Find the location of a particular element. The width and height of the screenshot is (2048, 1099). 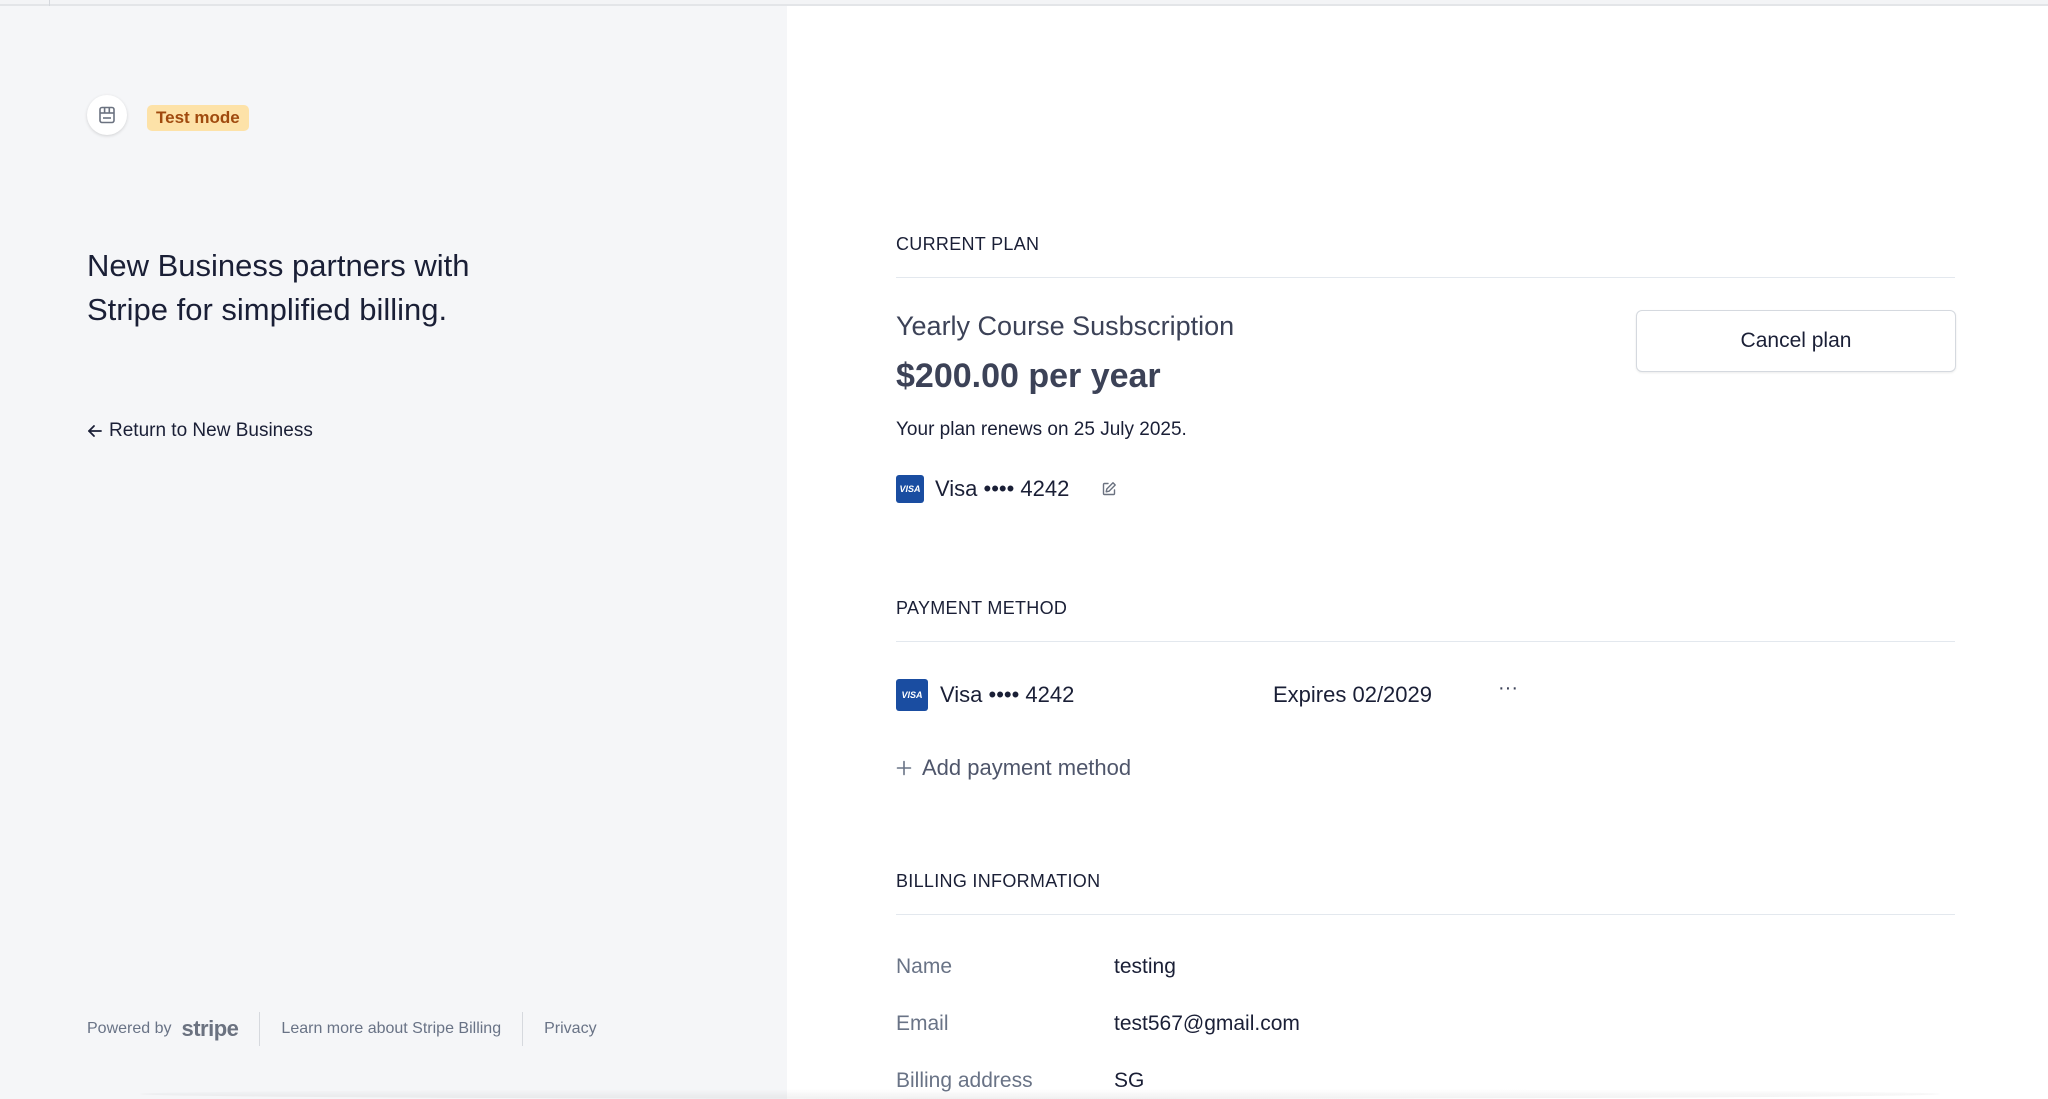

plan-price: $200.00 per year is located at coordinates (1028, 376).